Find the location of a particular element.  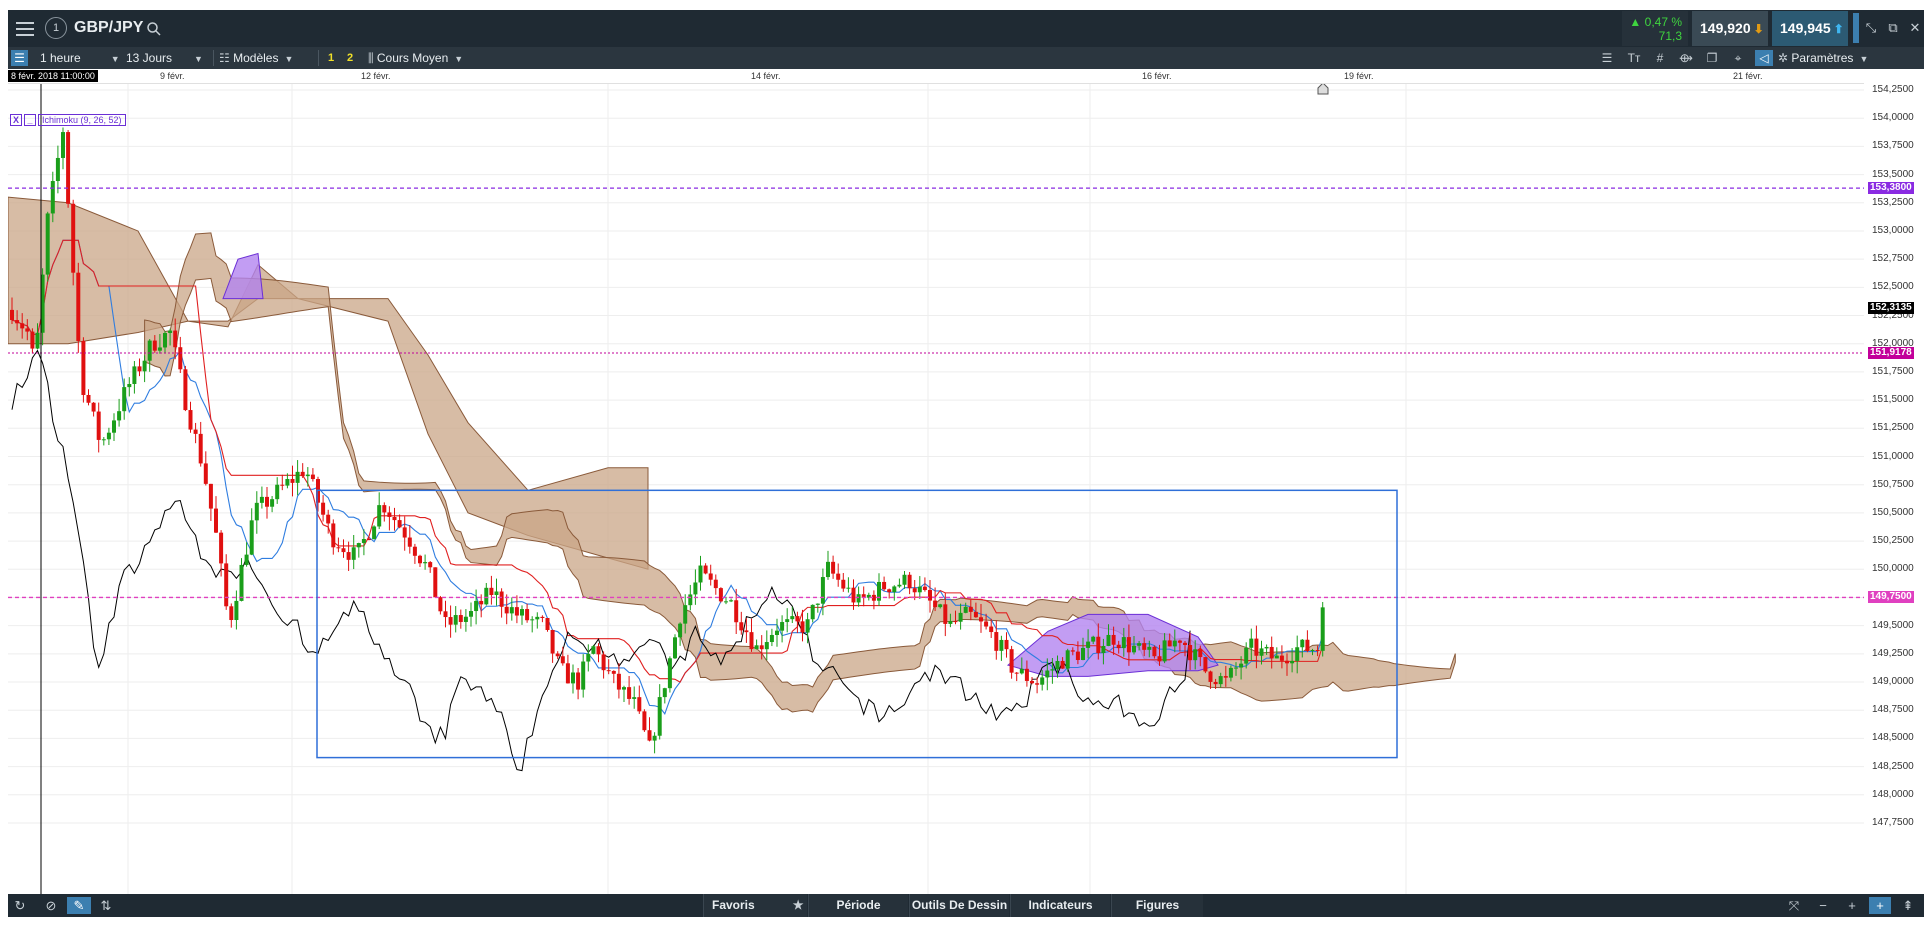

text-size-icon: Tᴛ is located at coordinates (1634, 58).